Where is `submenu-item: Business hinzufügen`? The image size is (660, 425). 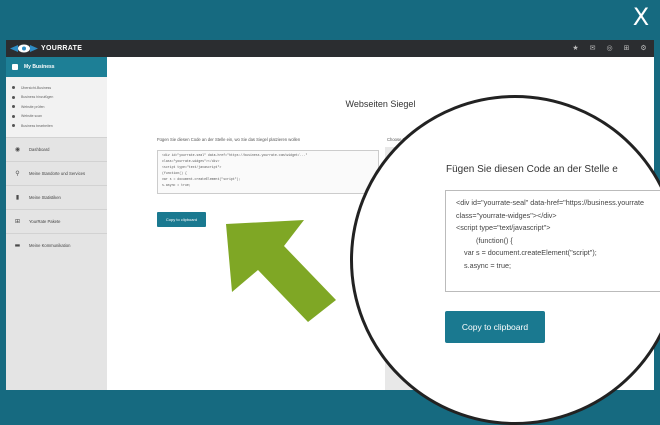
submenu-item: Business hinzufügen is located at coordinates (59, 98).